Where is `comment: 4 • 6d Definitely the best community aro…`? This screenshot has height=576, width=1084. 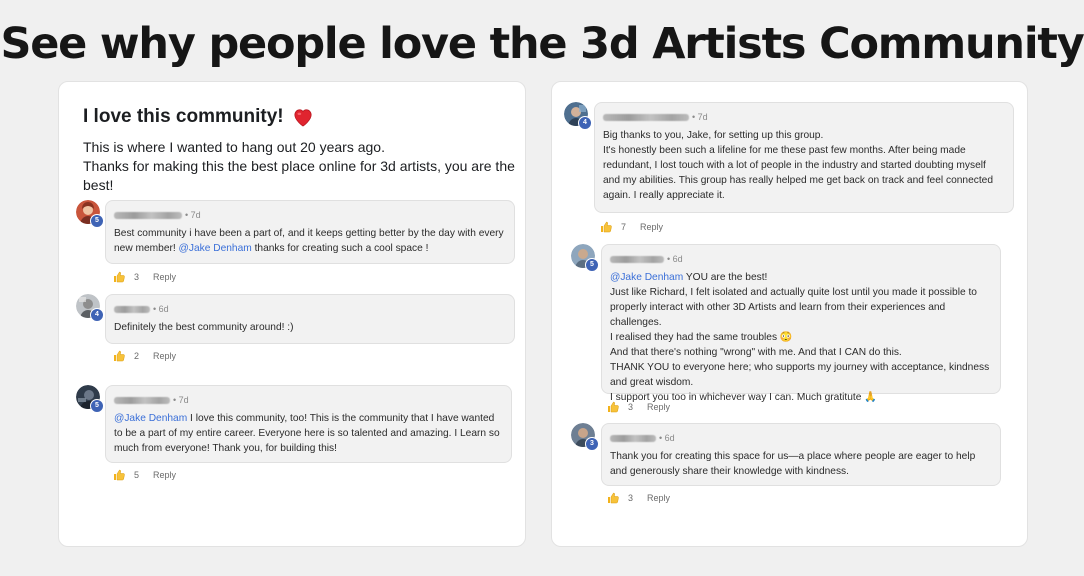
comment: 4 • 6d Definitely the best community aro… is located at coordinates (296, 329).